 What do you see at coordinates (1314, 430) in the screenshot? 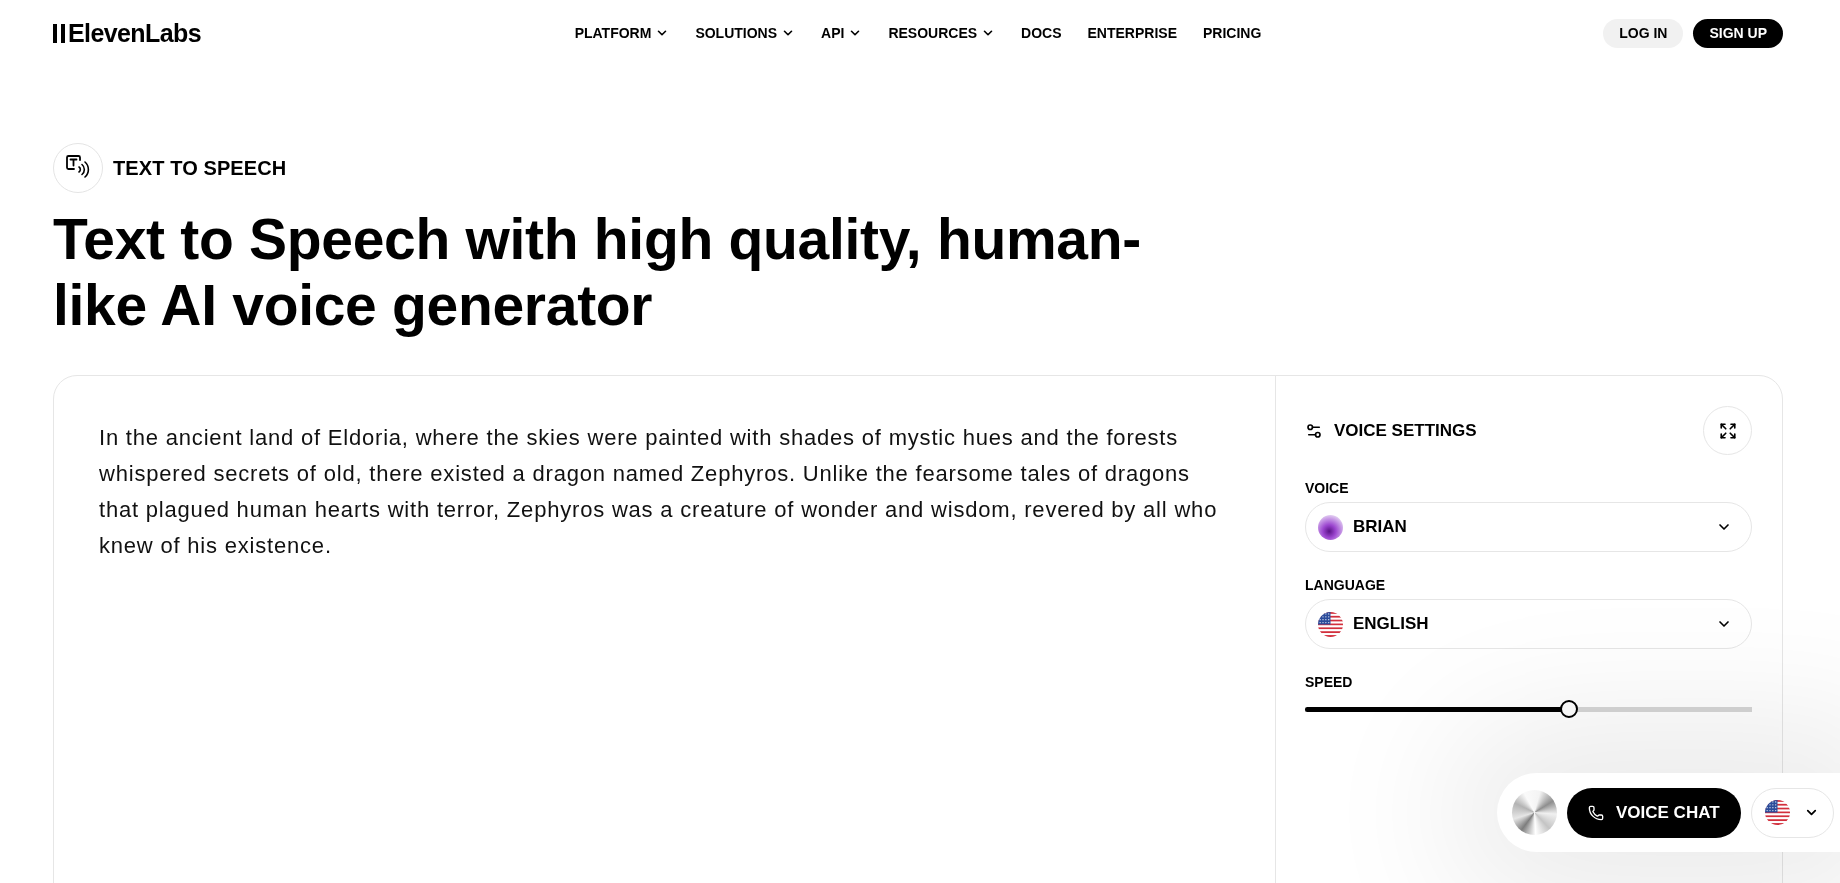
I see `settings-icon` at bounding box center [1314, 430].